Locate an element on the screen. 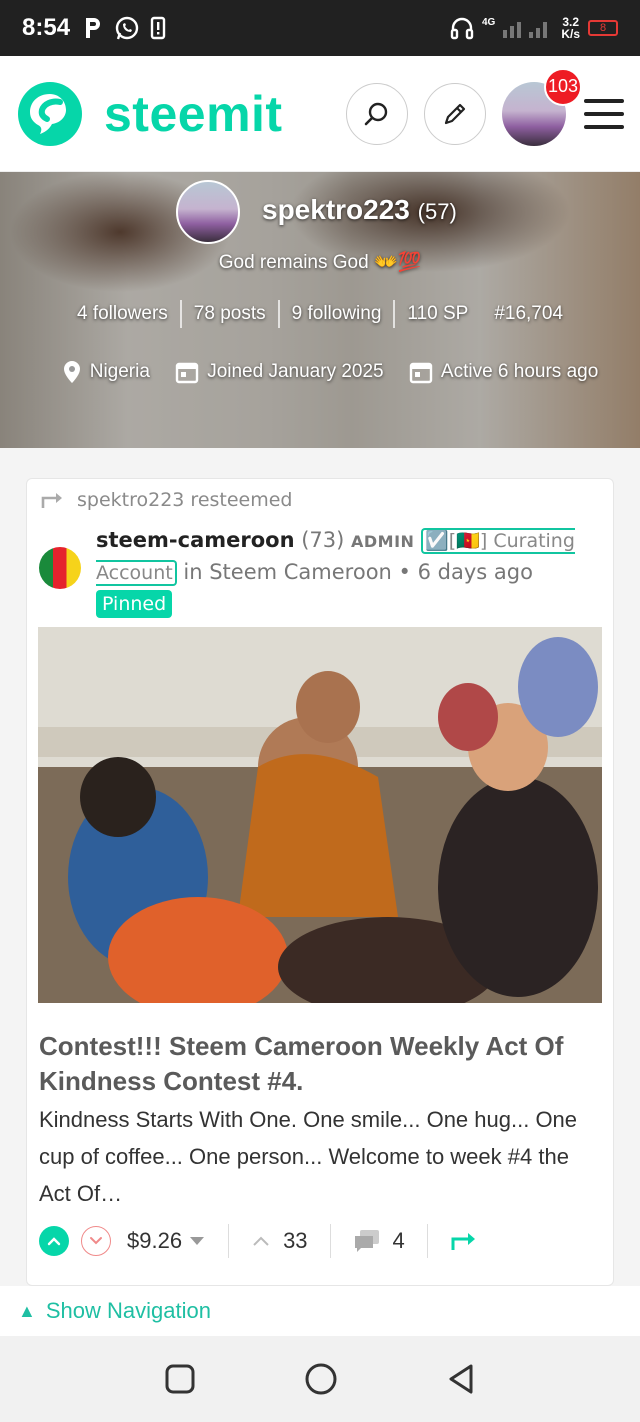  comment-icon is located at coordinates (366, 1241).